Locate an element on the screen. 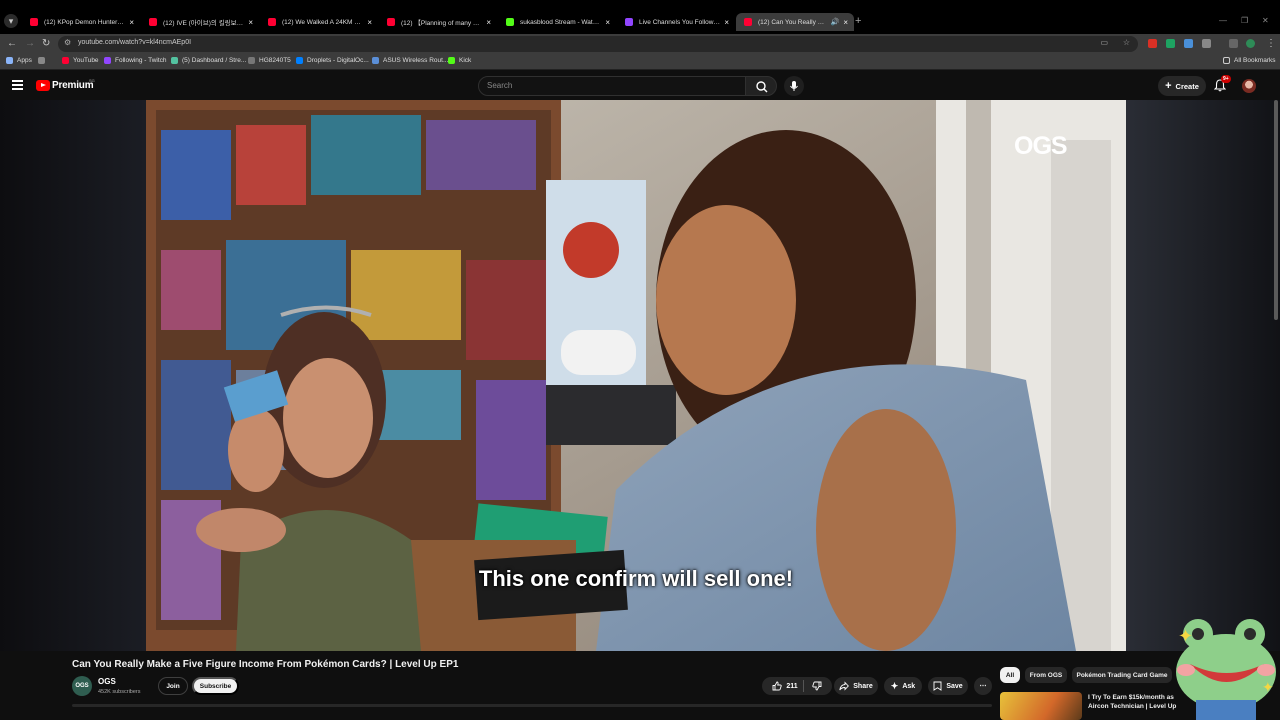 This screenshot has height=720, width=1280. channel-name: OGS is located at coordinates (107, 681).